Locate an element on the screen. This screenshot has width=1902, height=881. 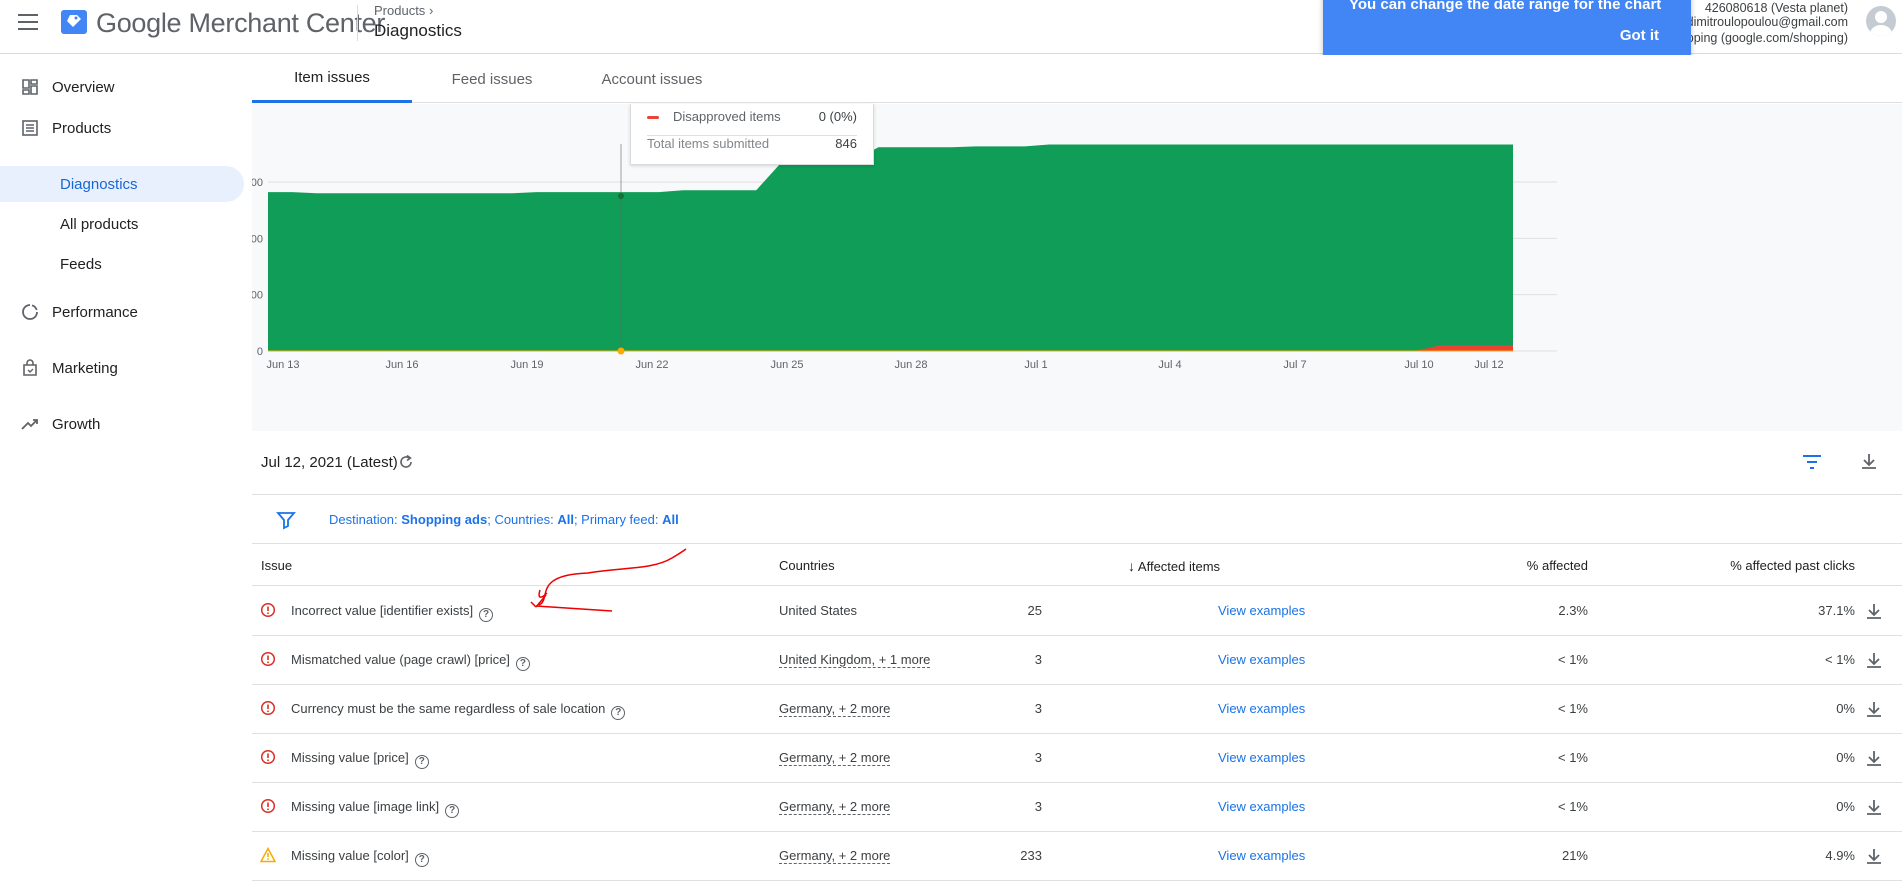
filter-list-icon is located at coordinates (1812, 462).